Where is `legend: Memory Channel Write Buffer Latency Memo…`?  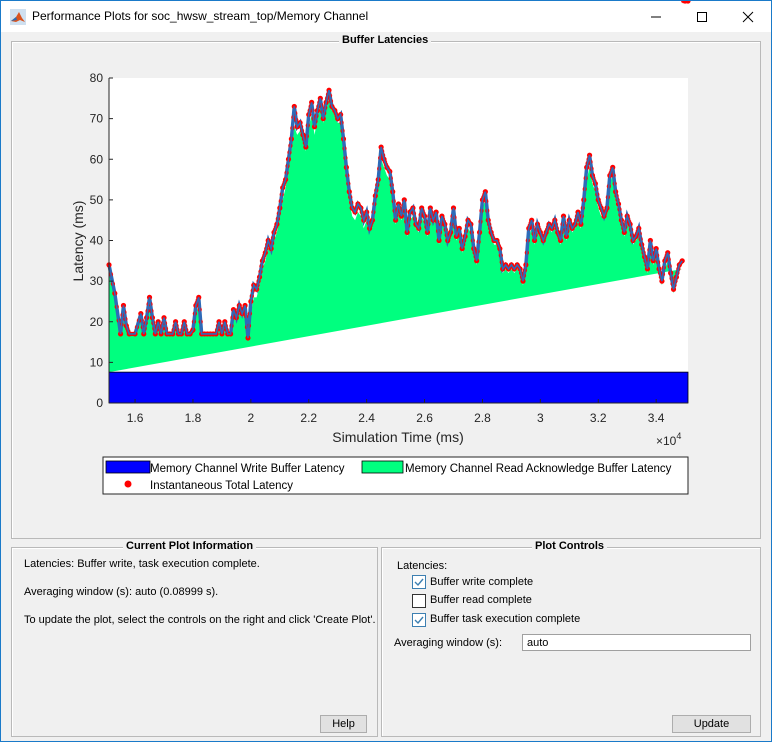 legend: Memory Channel Write Buffer Latency Memo… is located at coordinates (395, 475).